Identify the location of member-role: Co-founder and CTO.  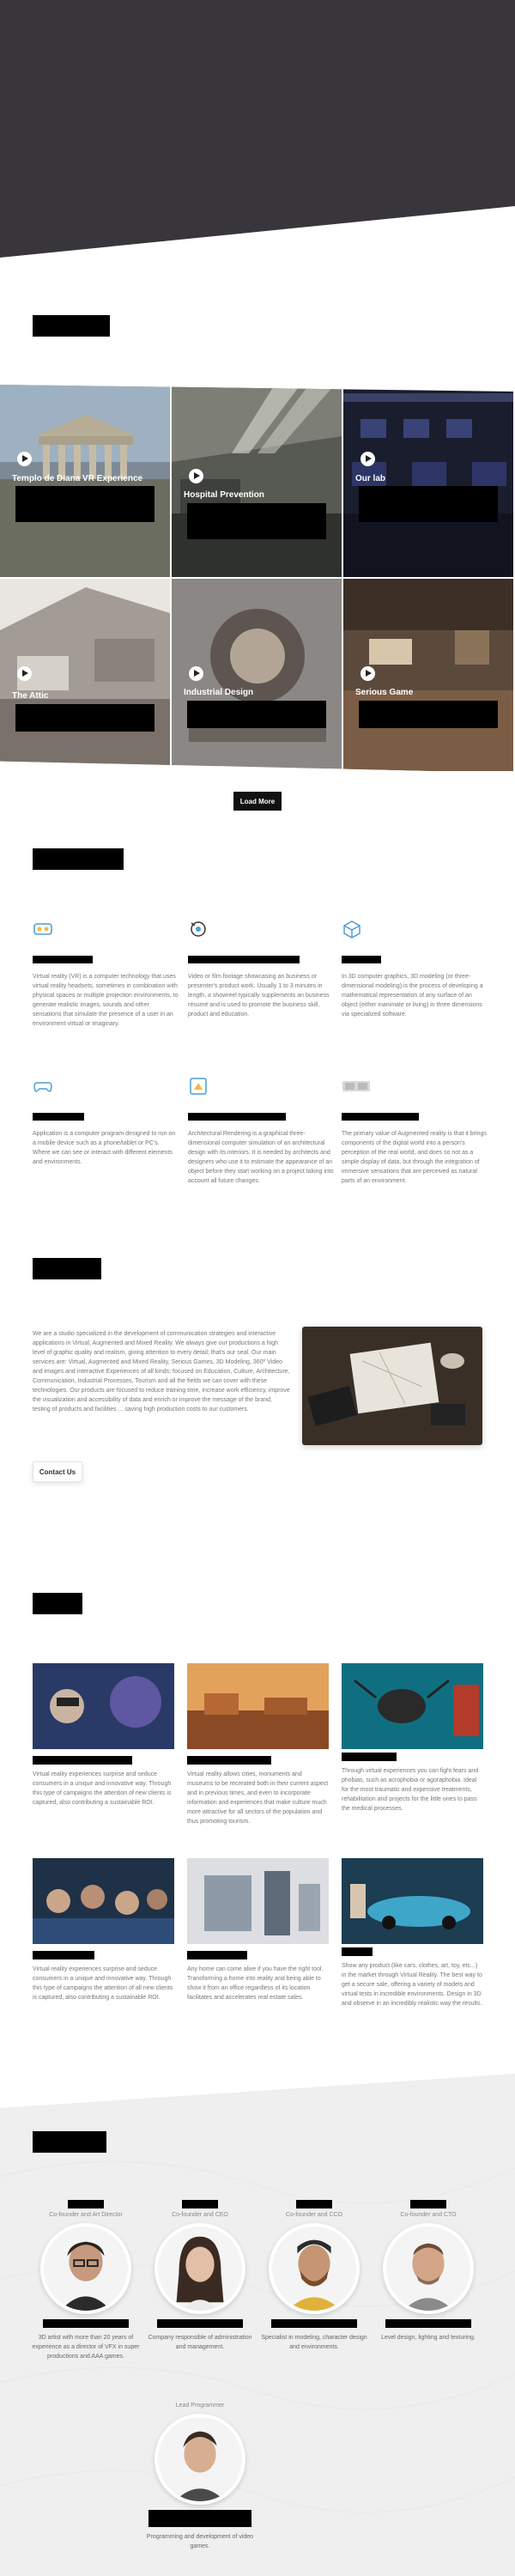
(428, 2215).